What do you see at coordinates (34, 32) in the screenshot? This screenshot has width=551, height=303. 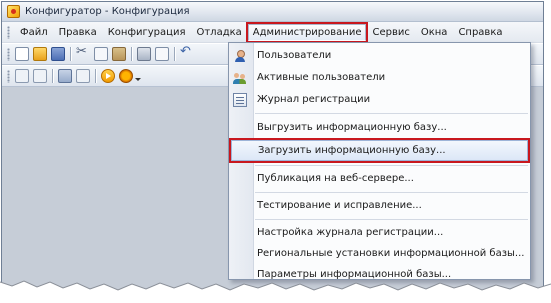 I see `menu-file: Файл` at bounding box center [34, 32].